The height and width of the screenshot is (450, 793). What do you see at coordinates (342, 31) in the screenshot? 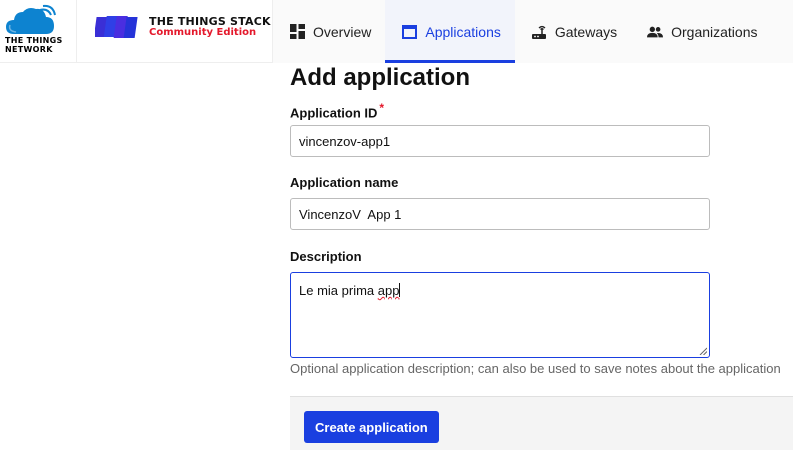
I see `nav-overview-label: Overview` at bounding box center [342, 31].